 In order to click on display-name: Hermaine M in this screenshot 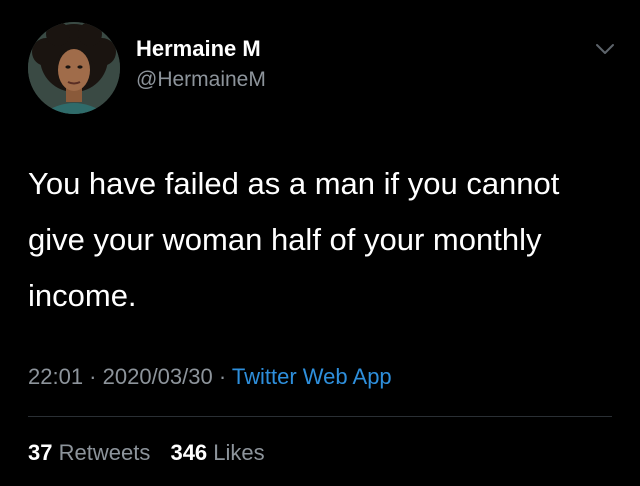, I will do `click(201, 49)`.